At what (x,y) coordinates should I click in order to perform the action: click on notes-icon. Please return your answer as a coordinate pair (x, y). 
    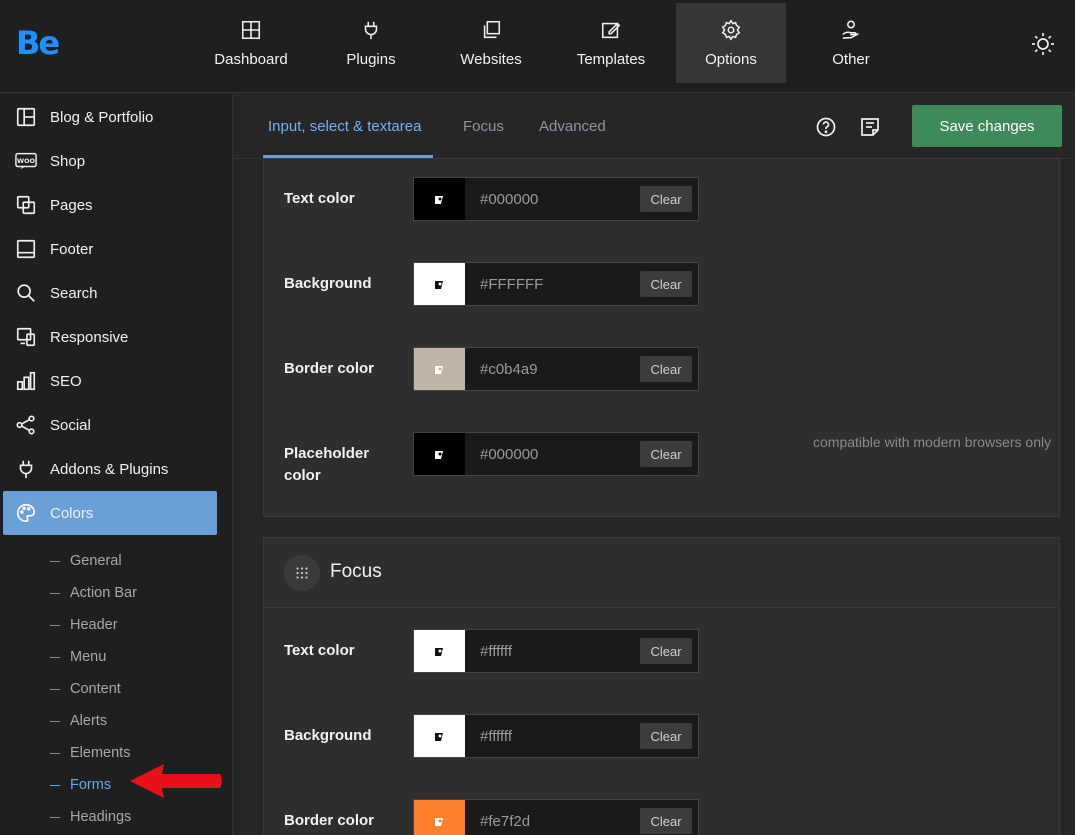
    Looking at the image, I should click on (870, 127).